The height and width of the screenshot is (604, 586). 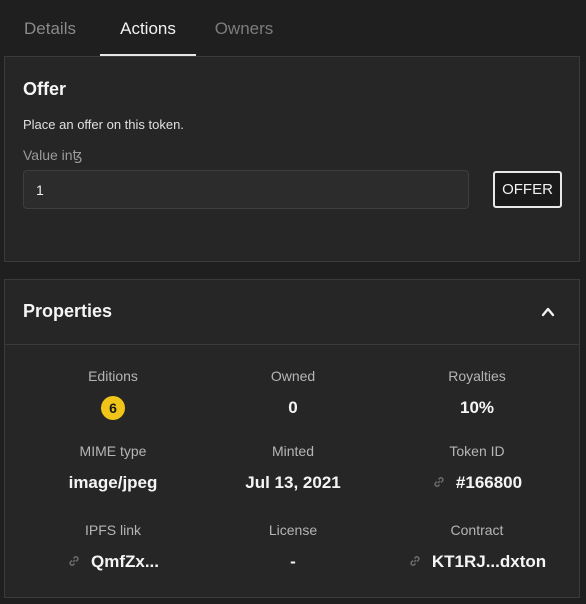 What do you see at coordinates (50, 28) in the screenshot?
I see `tab-details: Details` at bounding box center [50, 28].